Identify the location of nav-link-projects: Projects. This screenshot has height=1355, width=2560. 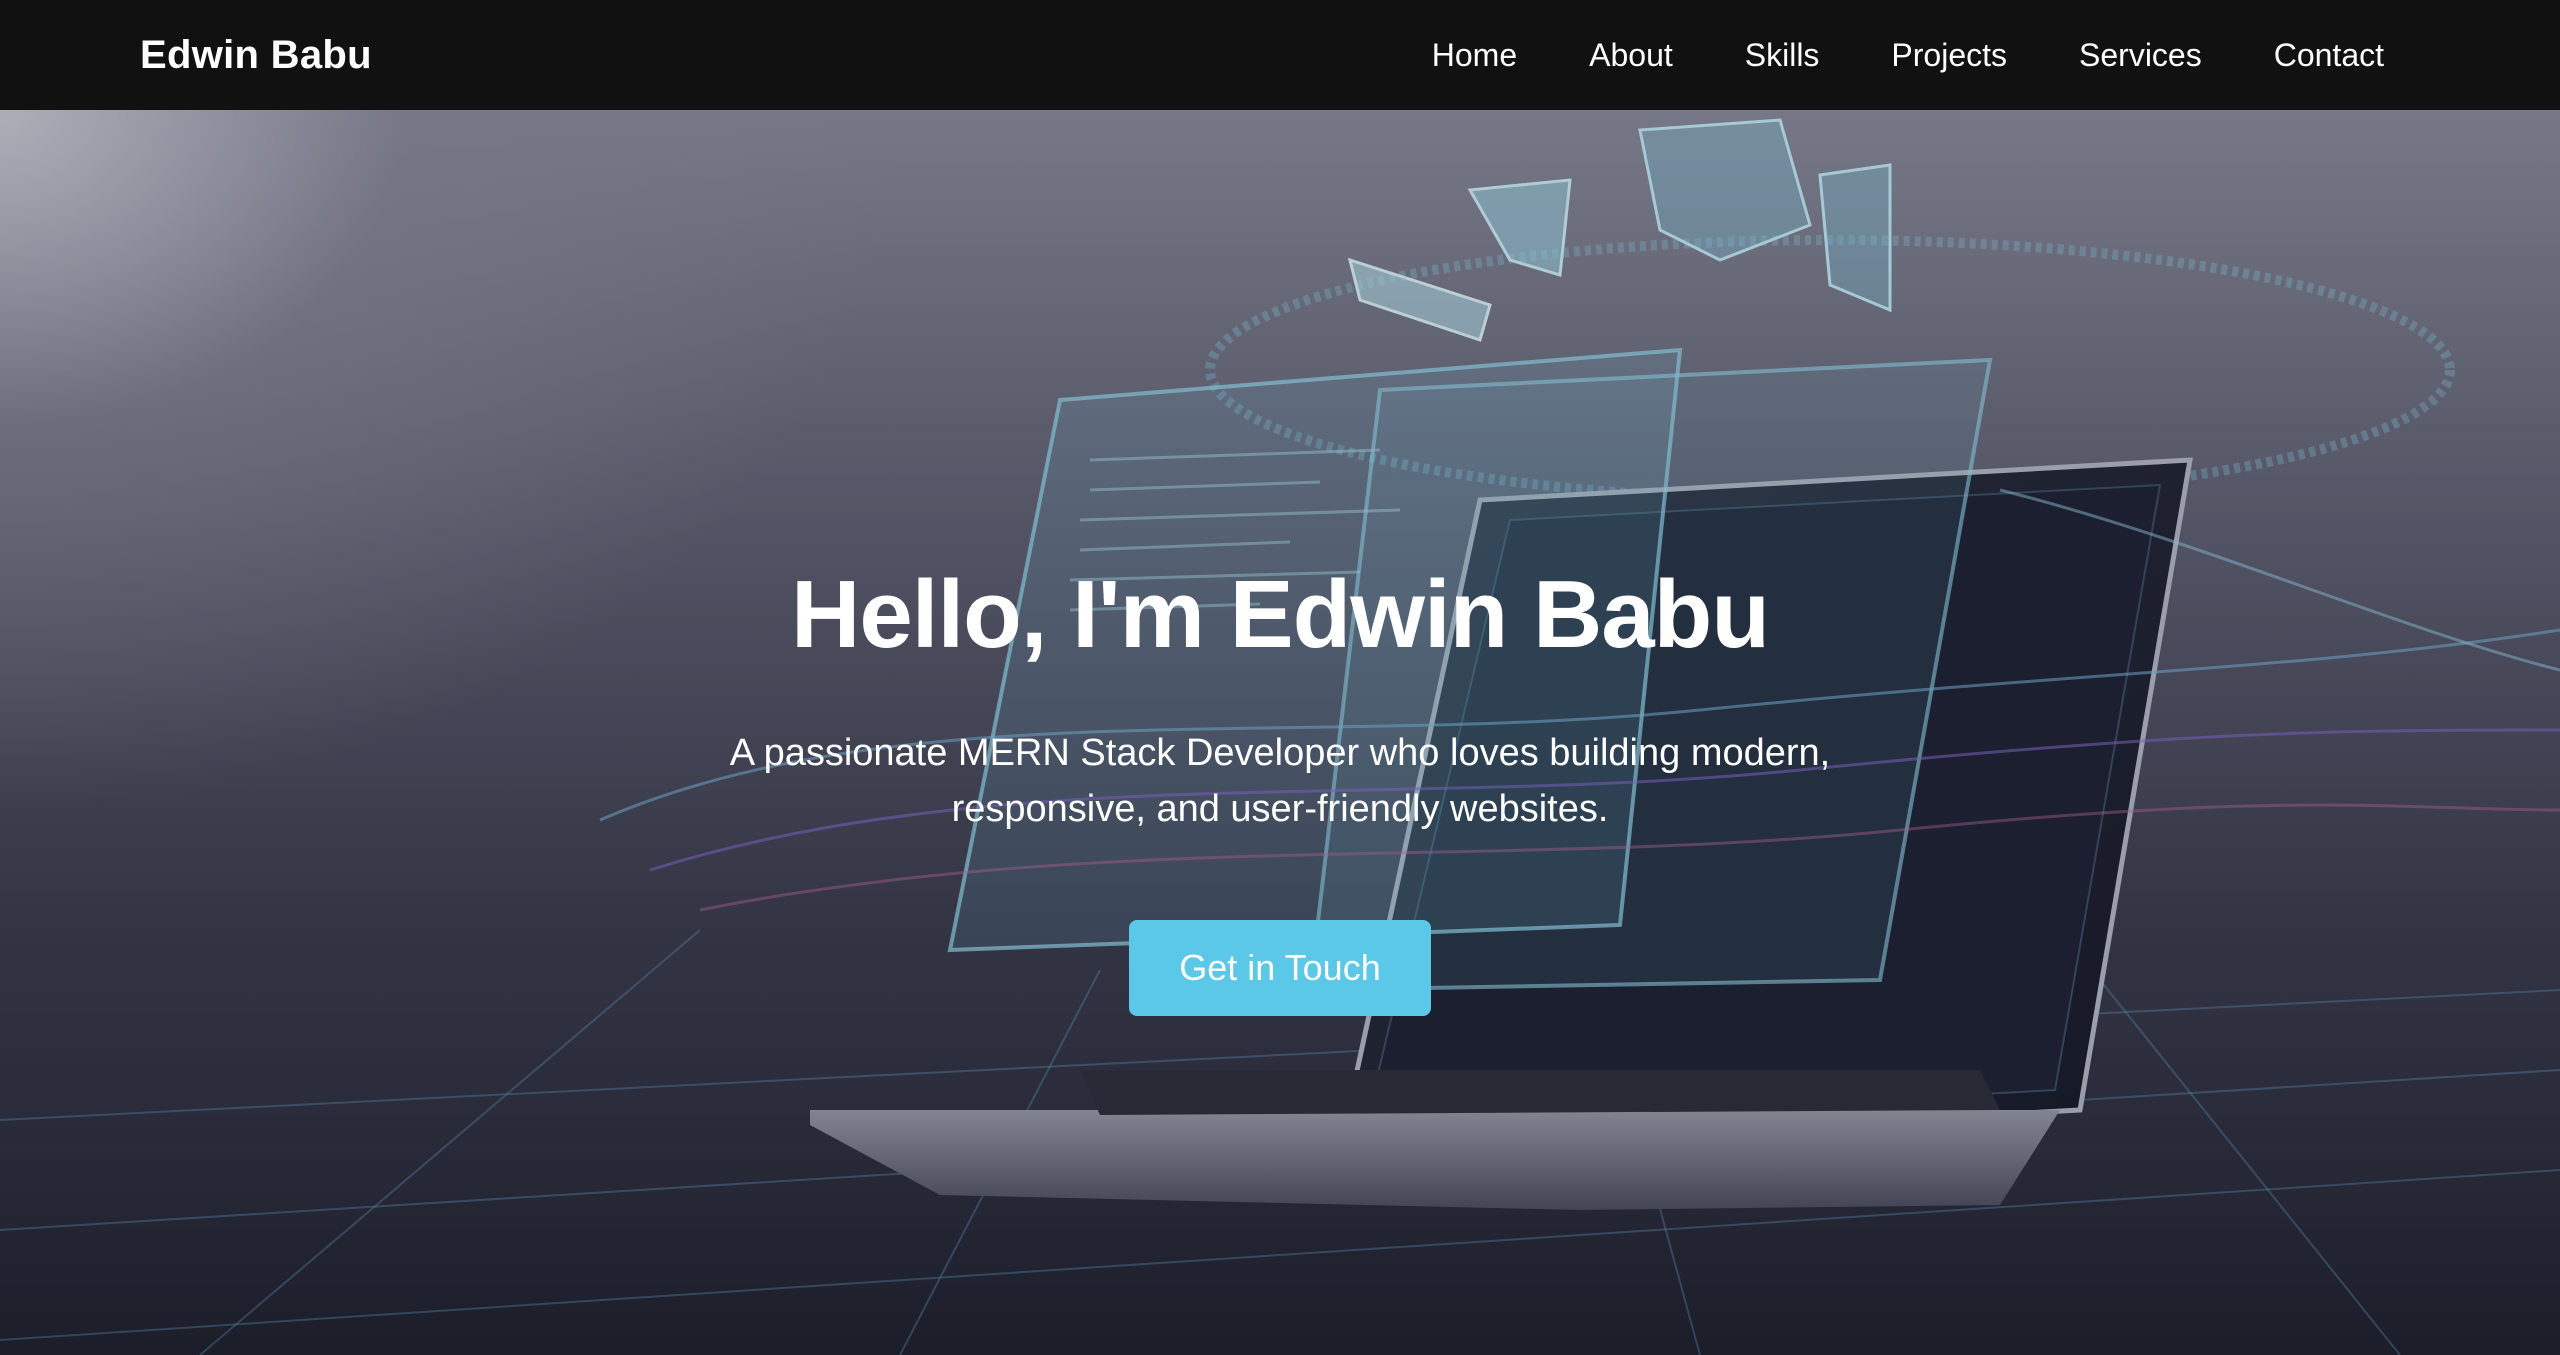
(1949, 55).